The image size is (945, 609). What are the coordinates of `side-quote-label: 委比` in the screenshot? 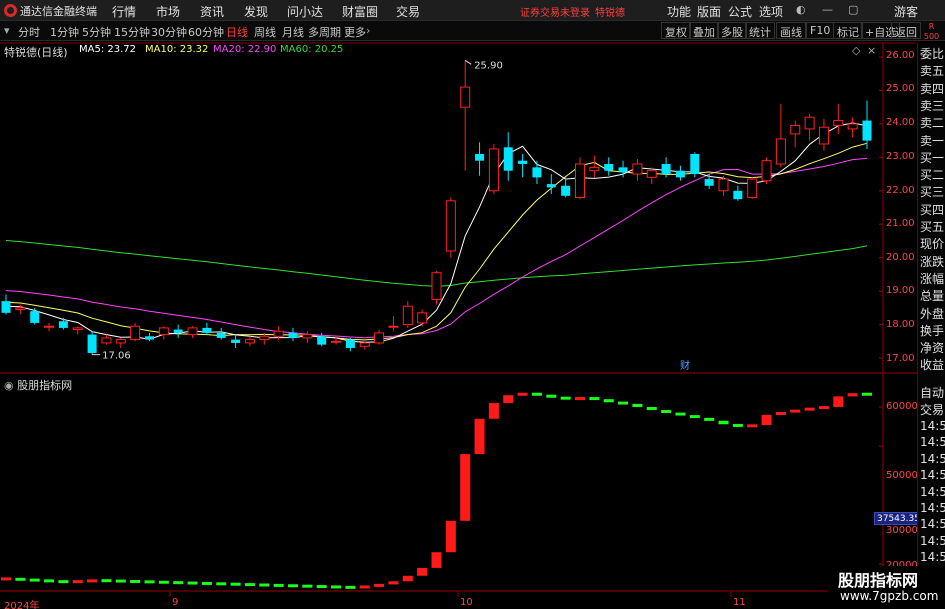 It's located at (932, 53).